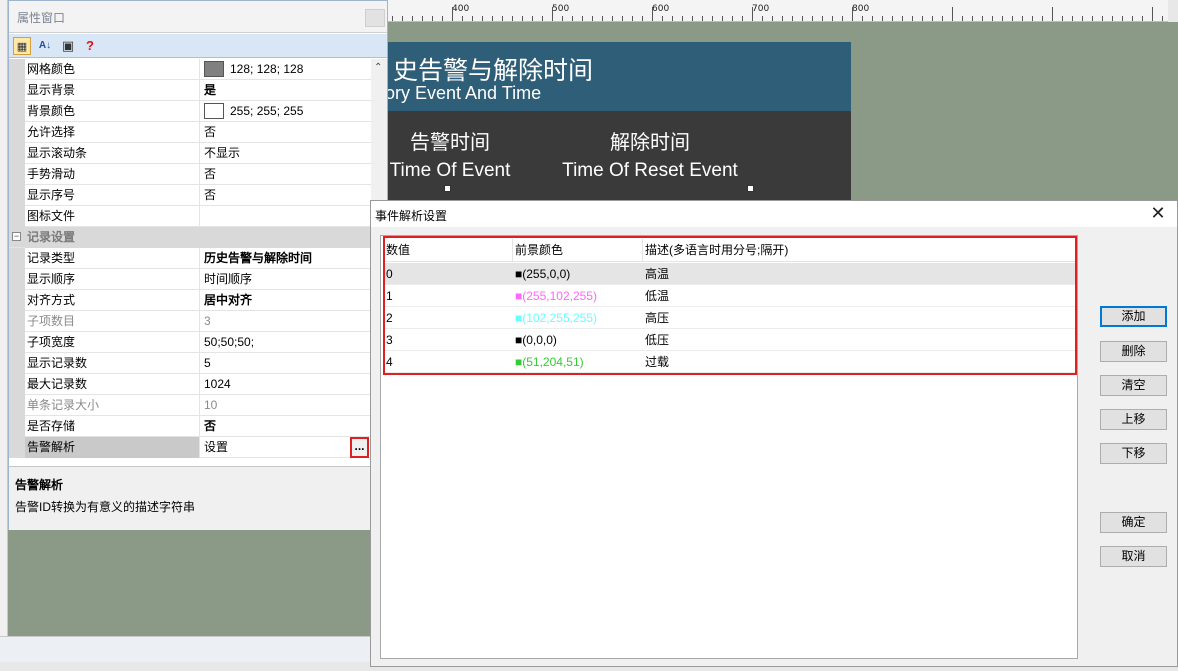  What do you see at coordinates (657, 296) in the screenshot?
I see `item-description: 低温` at bounding box center [657, 296].